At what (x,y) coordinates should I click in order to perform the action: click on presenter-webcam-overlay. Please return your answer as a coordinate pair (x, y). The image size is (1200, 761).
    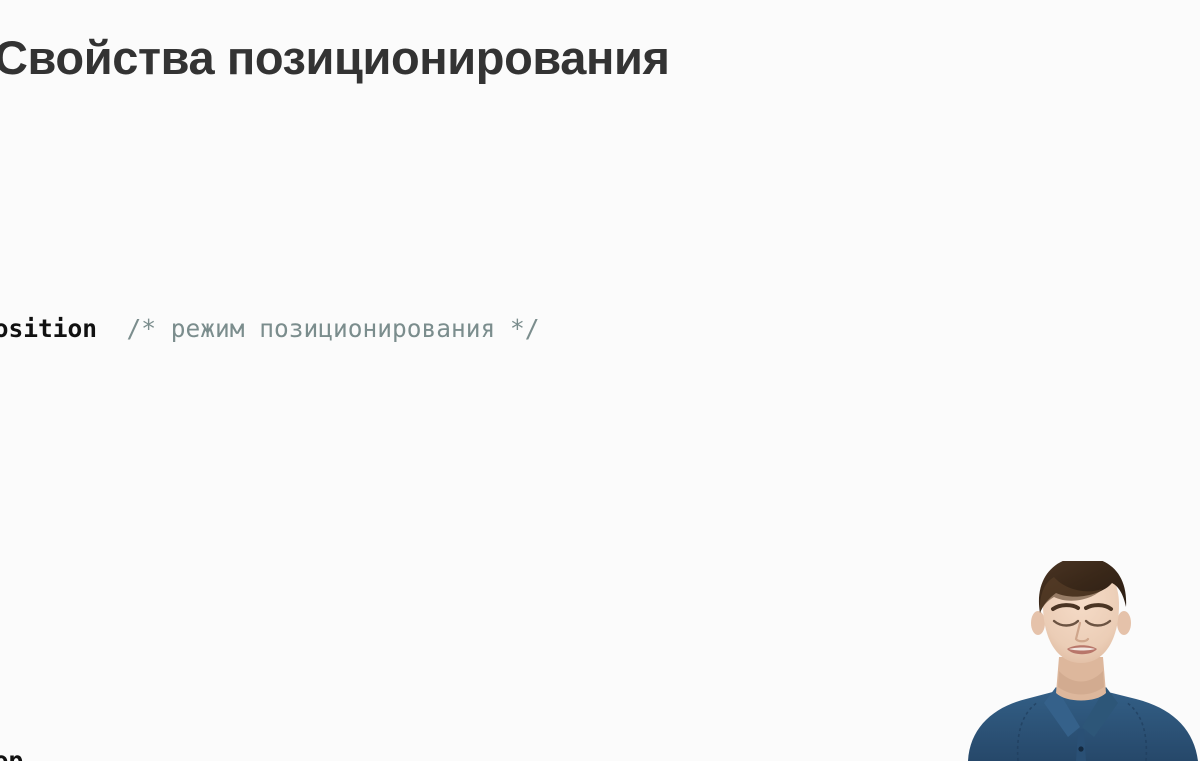
    Looking at the image, I should click on (1080, 661).